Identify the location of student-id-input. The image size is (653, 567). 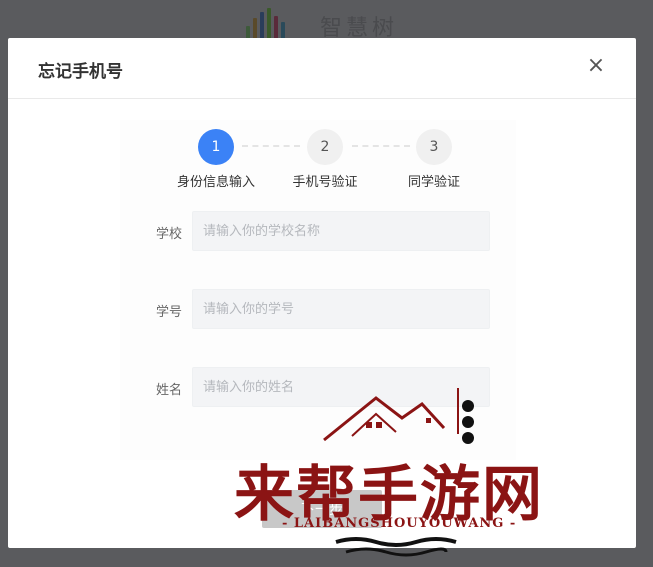
(341, 309).